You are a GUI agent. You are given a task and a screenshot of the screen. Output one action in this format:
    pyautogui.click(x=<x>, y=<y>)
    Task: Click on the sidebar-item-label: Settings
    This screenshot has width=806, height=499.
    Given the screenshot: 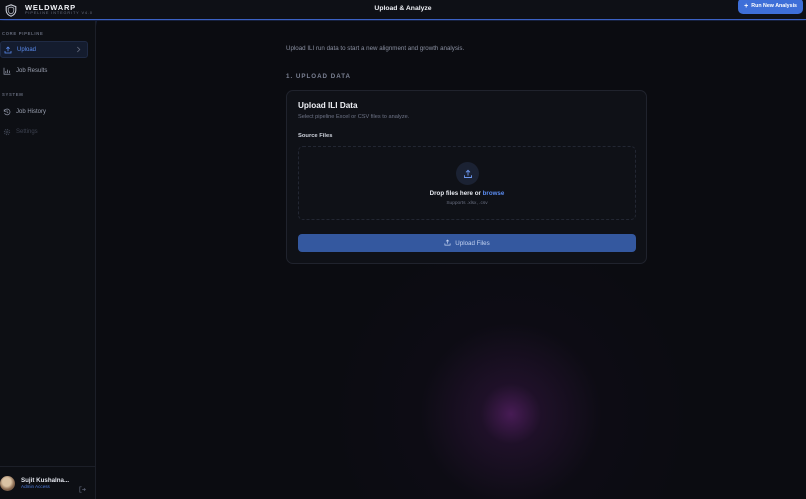 What is the action you would take?
    pyautogui.click(x=27, y=131)
    